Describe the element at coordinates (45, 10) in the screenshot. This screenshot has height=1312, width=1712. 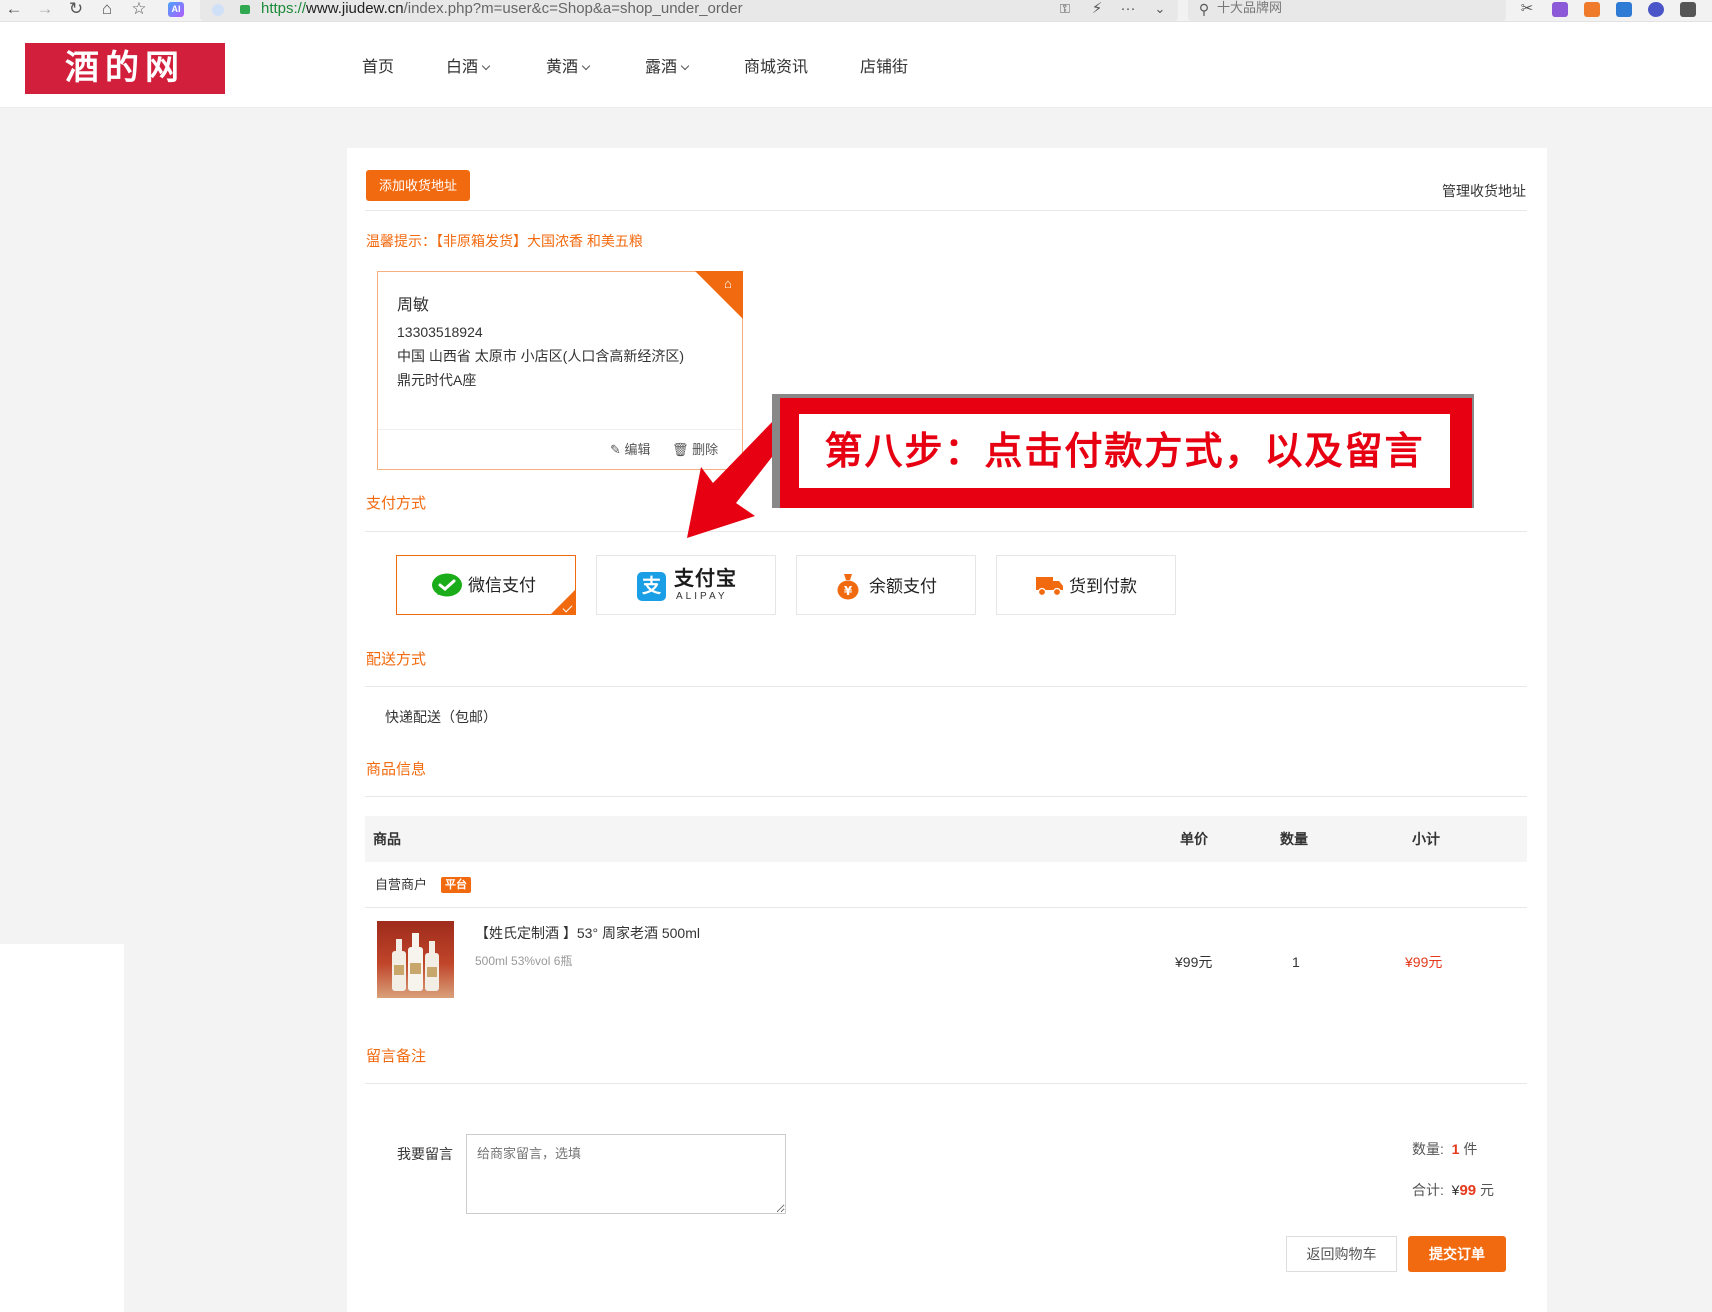
I see `forward-icon: →` at that location.